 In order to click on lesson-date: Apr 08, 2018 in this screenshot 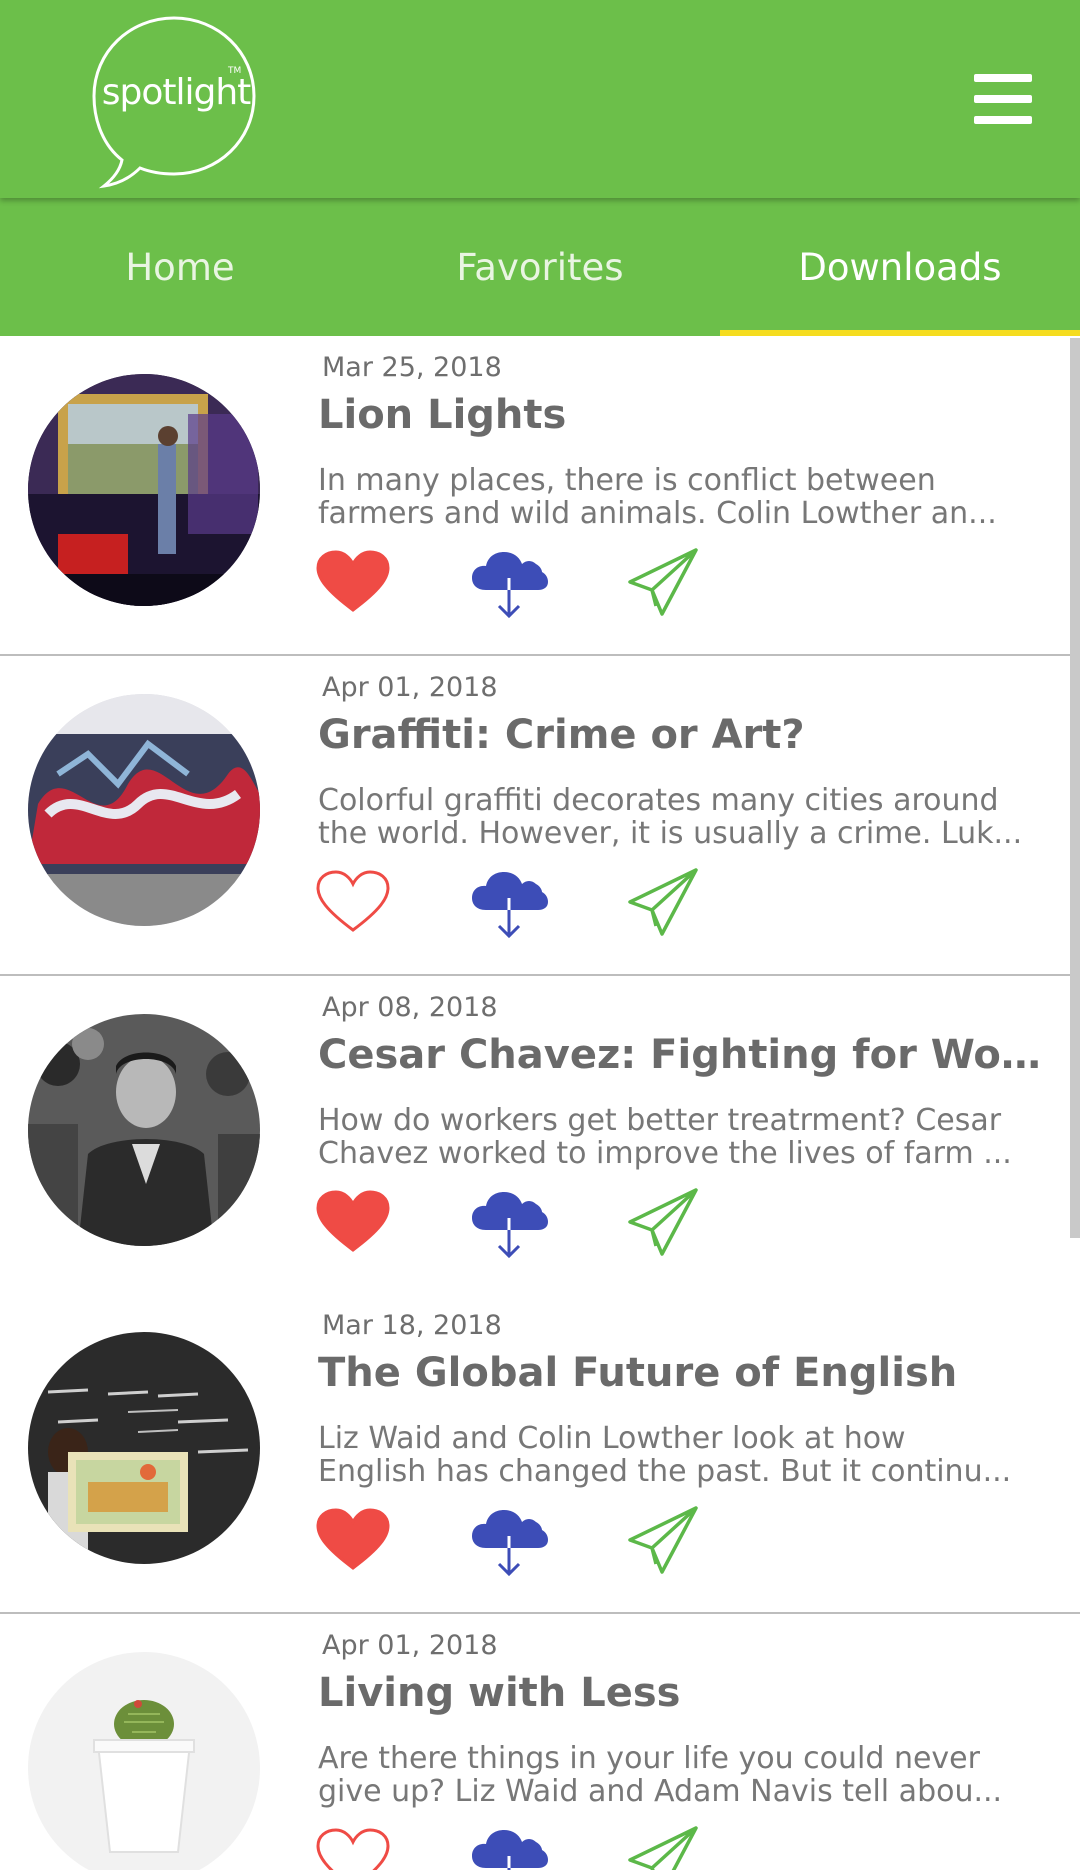, I will do `click(410, 1007)`.